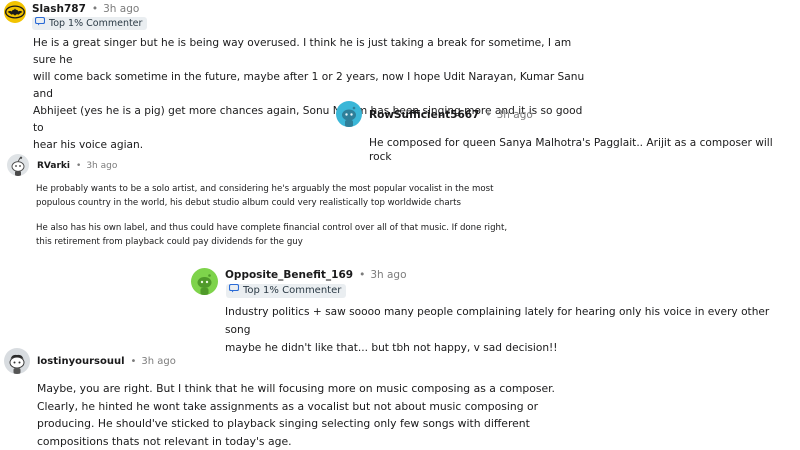 This screenshot has height=450, width=800. I want to click on username: lostinyoursouul, so click(81, 361).